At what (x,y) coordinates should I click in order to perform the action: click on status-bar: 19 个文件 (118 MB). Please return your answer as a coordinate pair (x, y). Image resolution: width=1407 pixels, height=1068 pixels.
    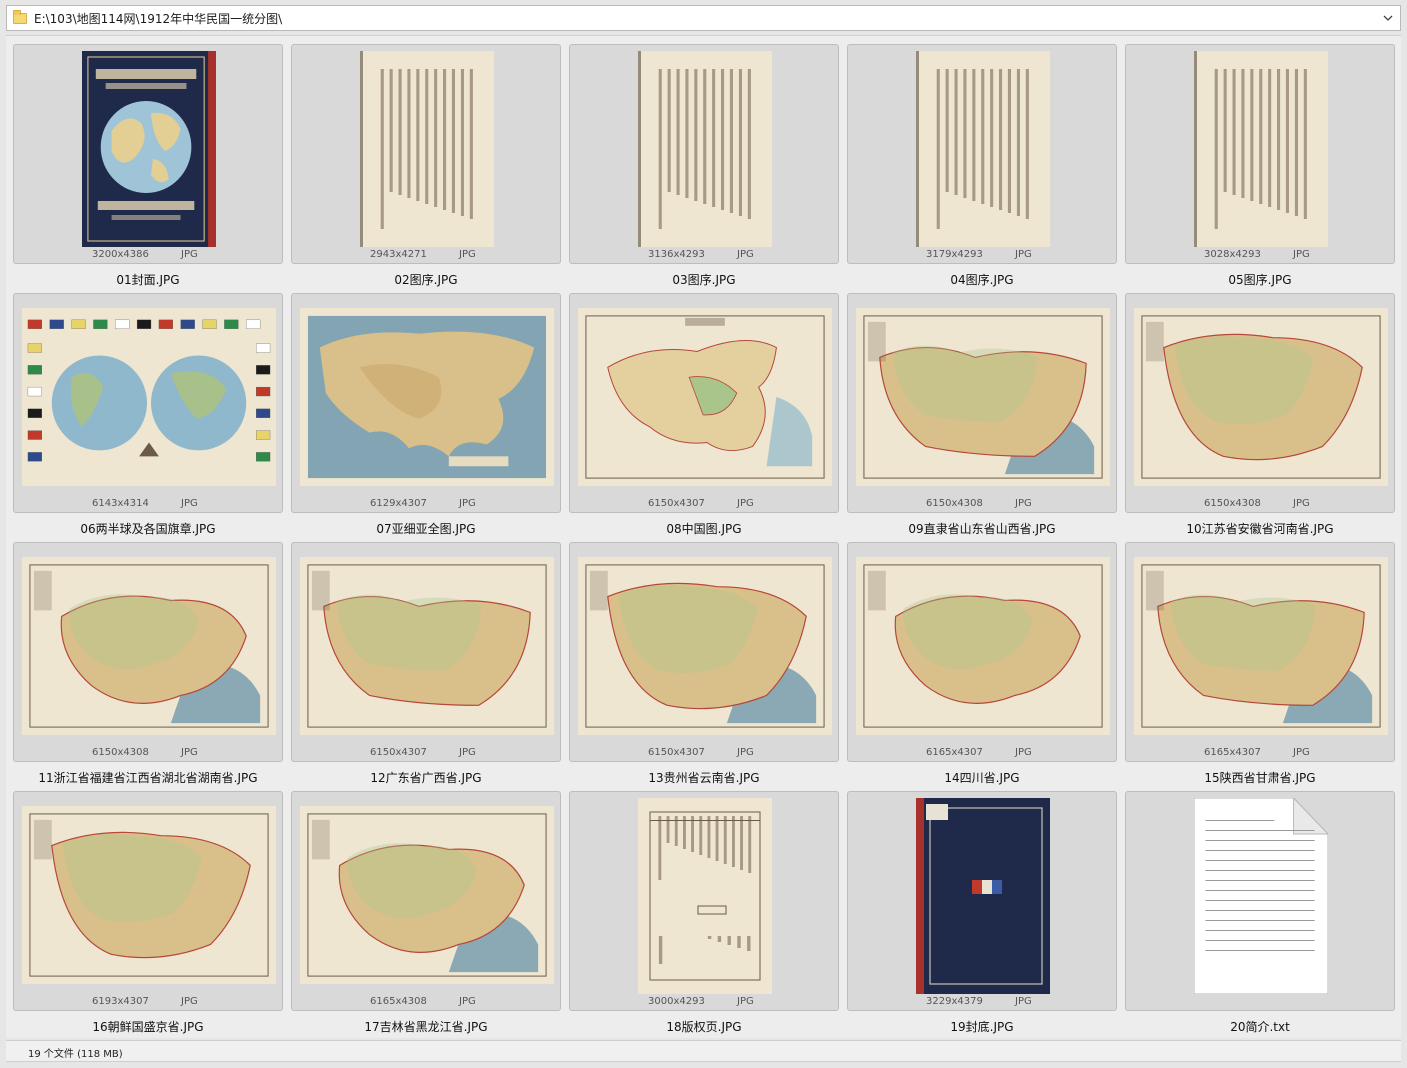
    Looking at the image, I should click on (703, 1051).